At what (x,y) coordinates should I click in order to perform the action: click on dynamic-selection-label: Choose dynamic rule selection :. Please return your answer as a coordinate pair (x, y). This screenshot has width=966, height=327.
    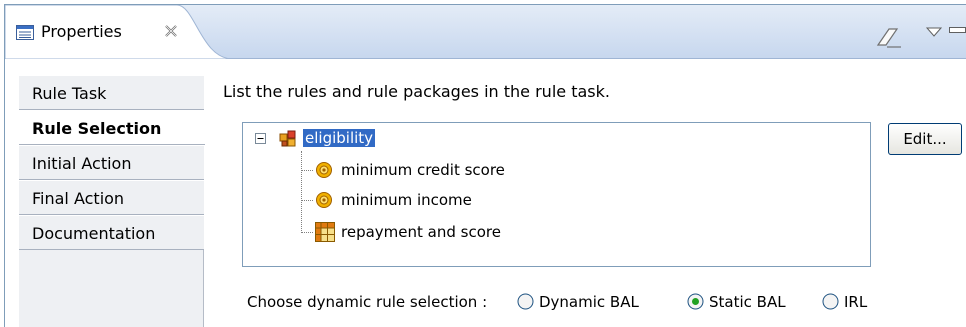
    Looking at the image, I should click on (367, 302).